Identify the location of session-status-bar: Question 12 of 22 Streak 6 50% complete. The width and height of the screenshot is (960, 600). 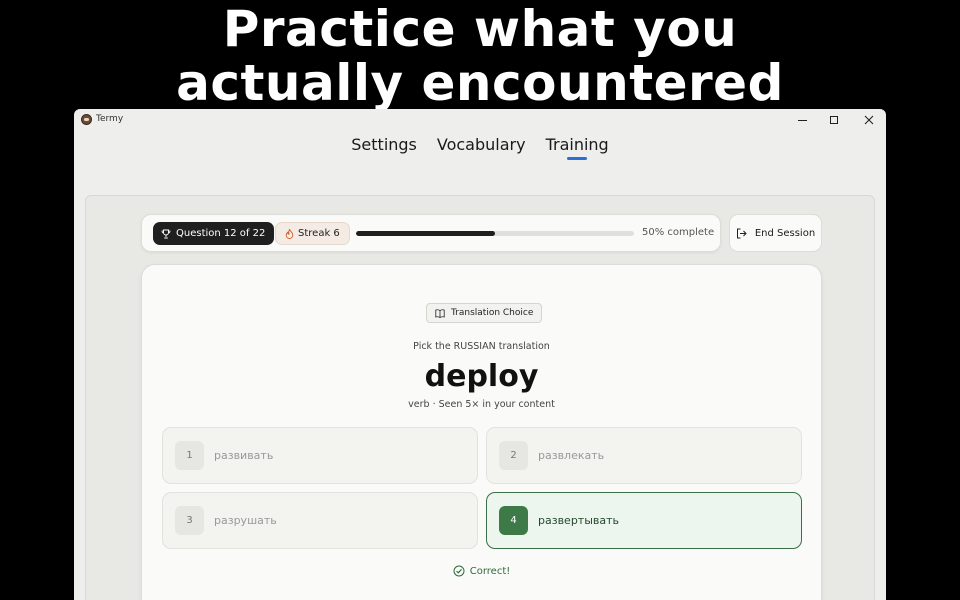
(431, 233).